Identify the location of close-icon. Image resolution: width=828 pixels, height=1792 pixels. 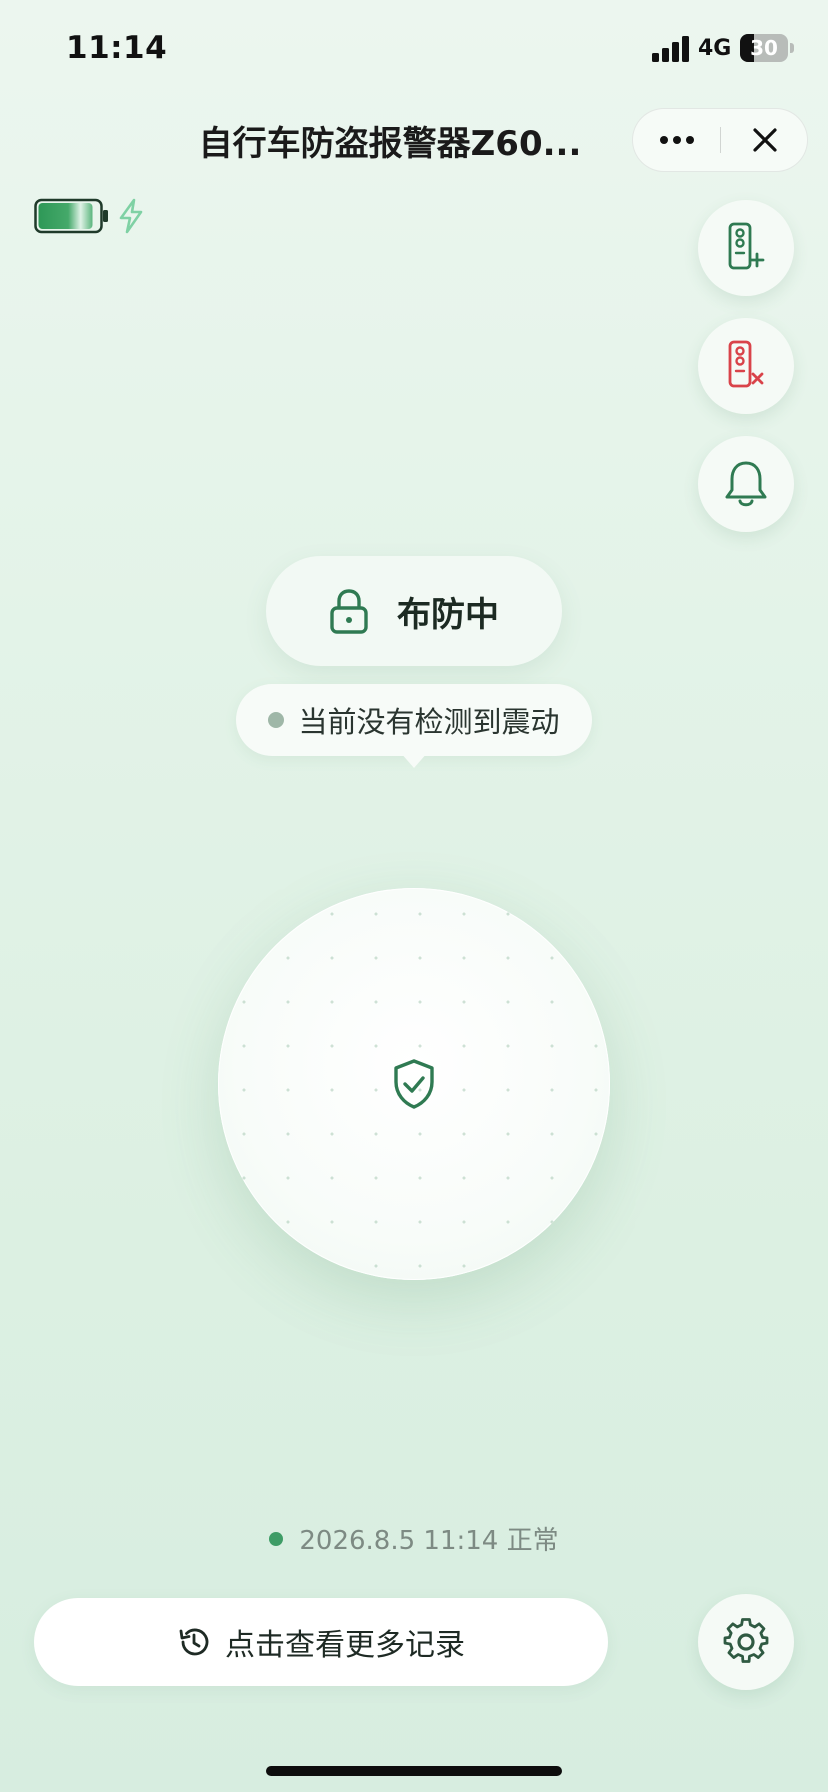
(765, 140).